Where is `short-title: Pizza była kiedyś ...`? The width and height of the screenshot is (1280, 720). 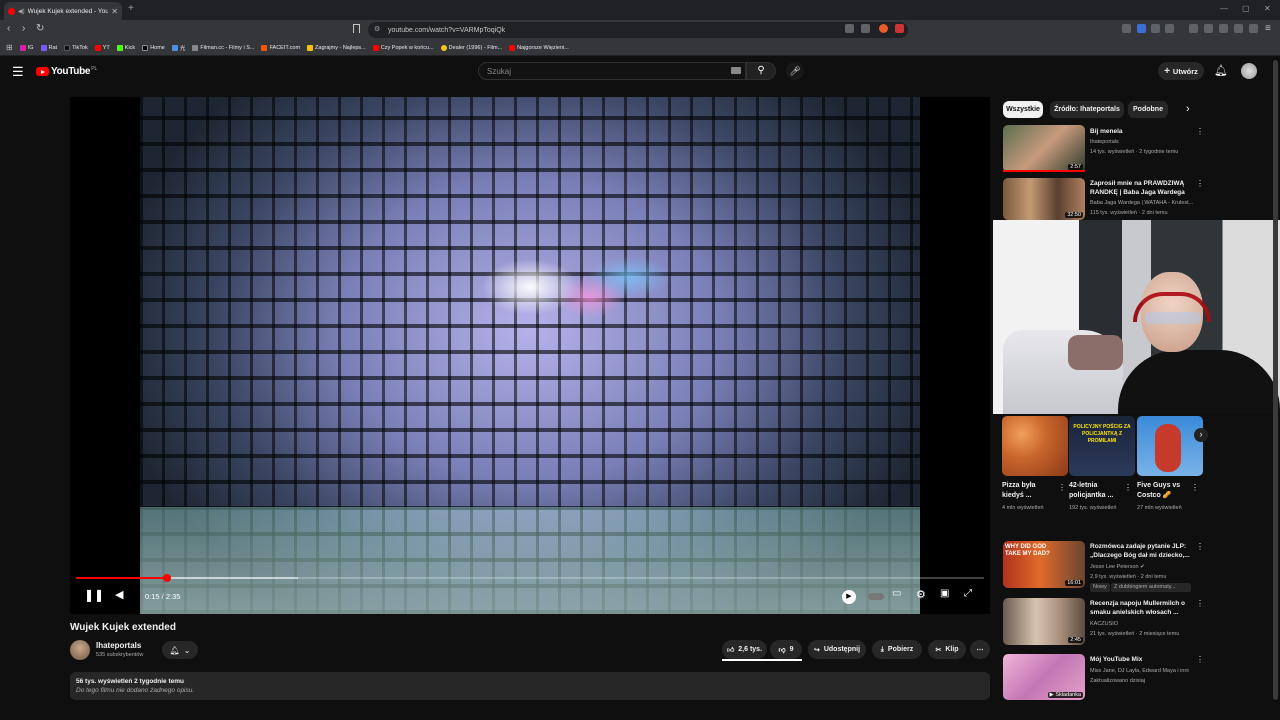
short-title: Pizza była kiedyś ... is located at coordinates (1030, 491).